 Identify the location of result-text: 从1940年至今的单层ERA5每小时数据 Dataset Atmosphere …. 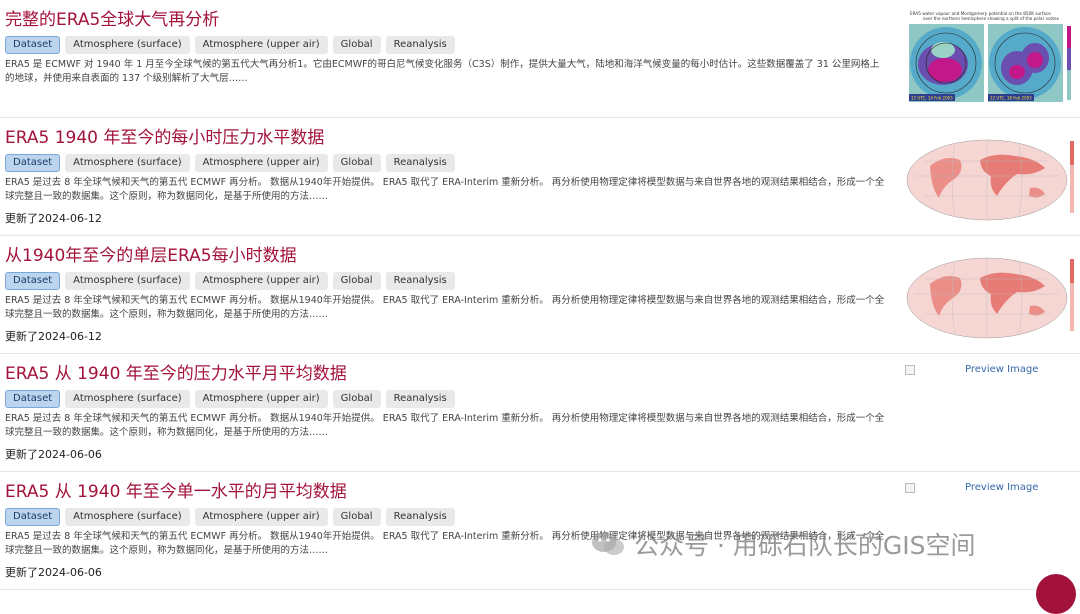
(445, 290).